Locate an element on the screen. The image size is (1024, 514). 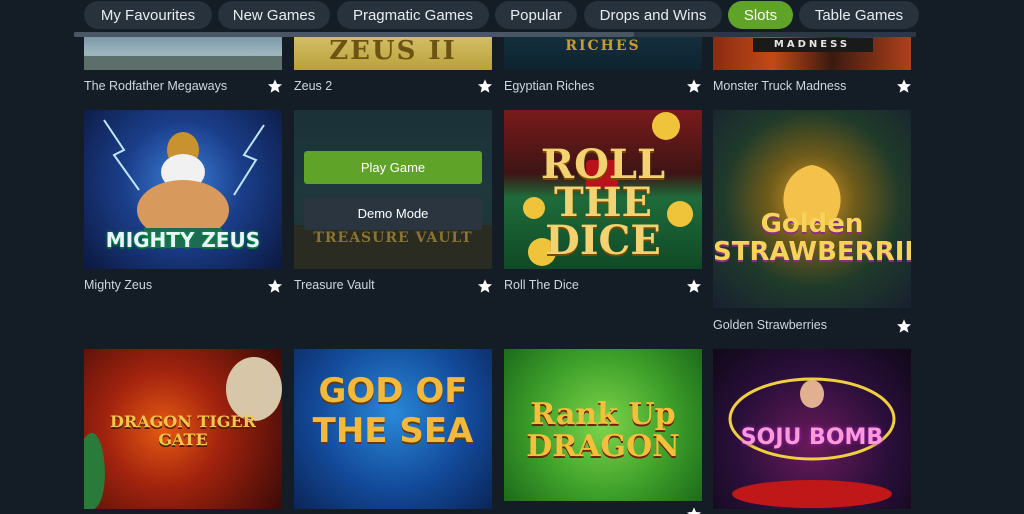
game-title: Monster Truck Madness is located at coordinates (779, 86).